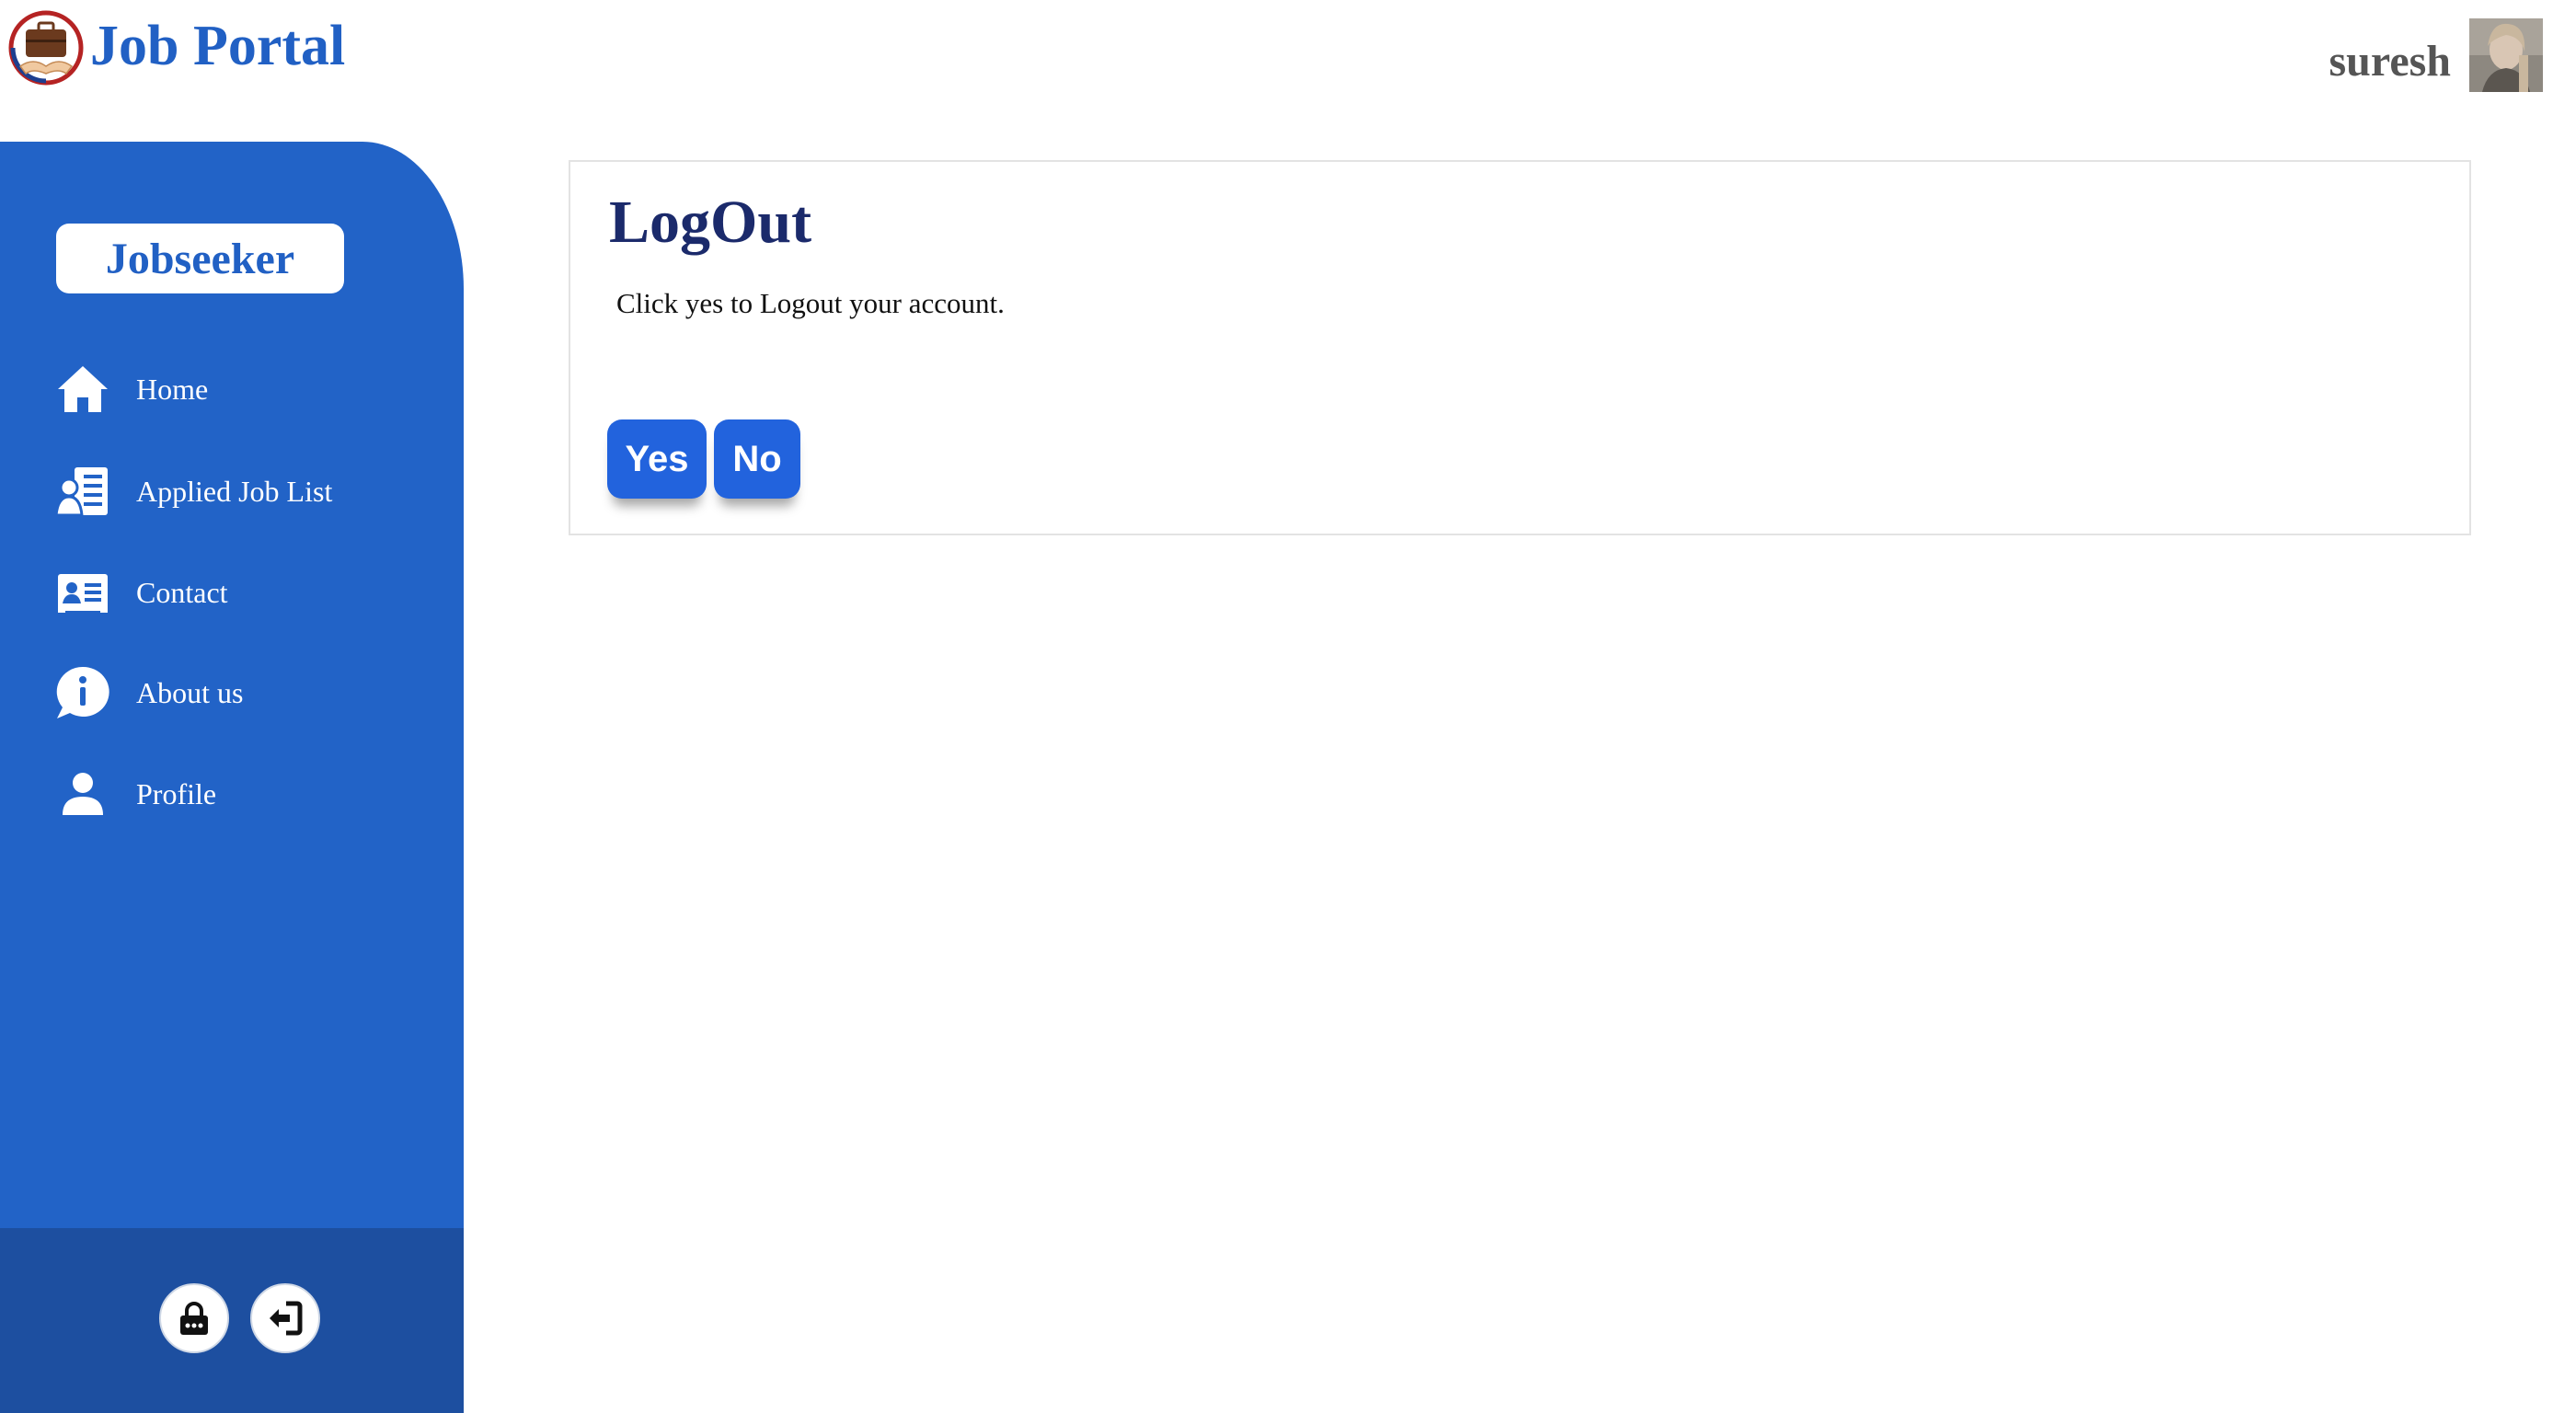  I want to click on sidebar-item-contact: Contact, so click(140, 592).